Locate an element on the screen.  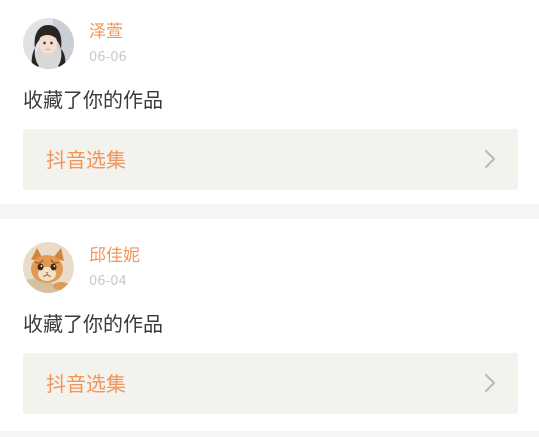
girl-photo-avatar is located at coordinates (48, 43).